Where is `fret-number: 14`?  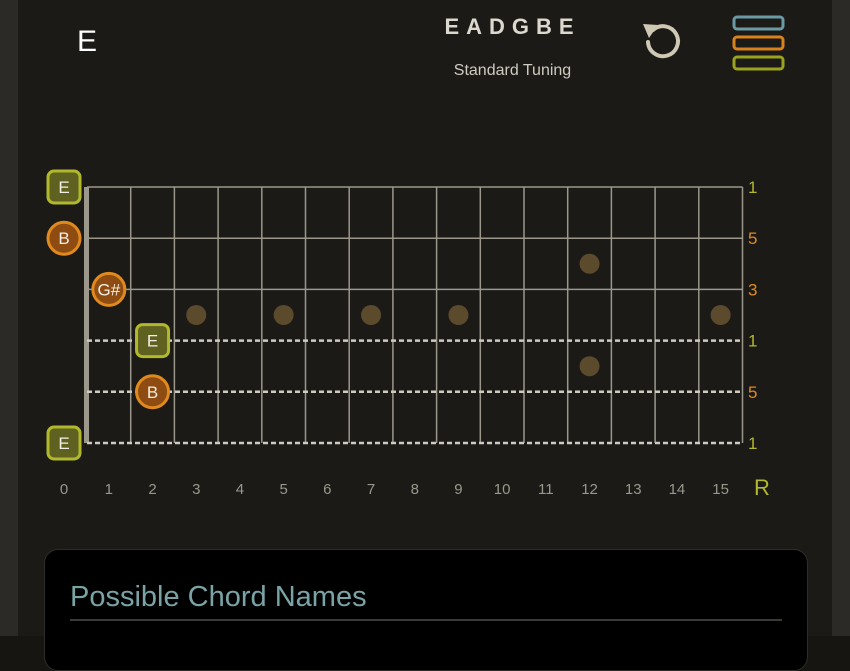 fret-number: 14 is located at coordinates (677, 489).